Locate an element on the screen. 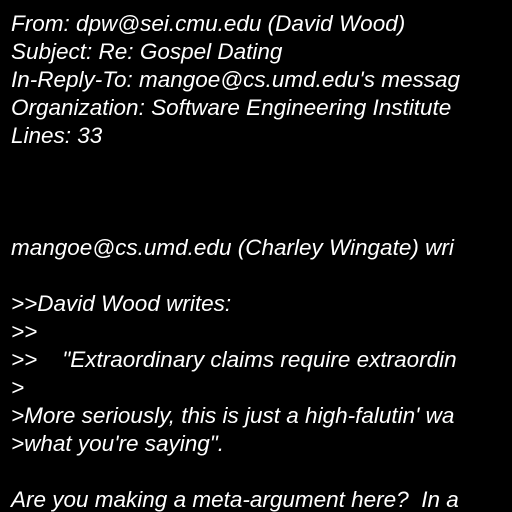 The height and width of the screenshot is (512, 512). header-subject: Subject: Re: Gospel Dating is located at coordinates (147, 51).